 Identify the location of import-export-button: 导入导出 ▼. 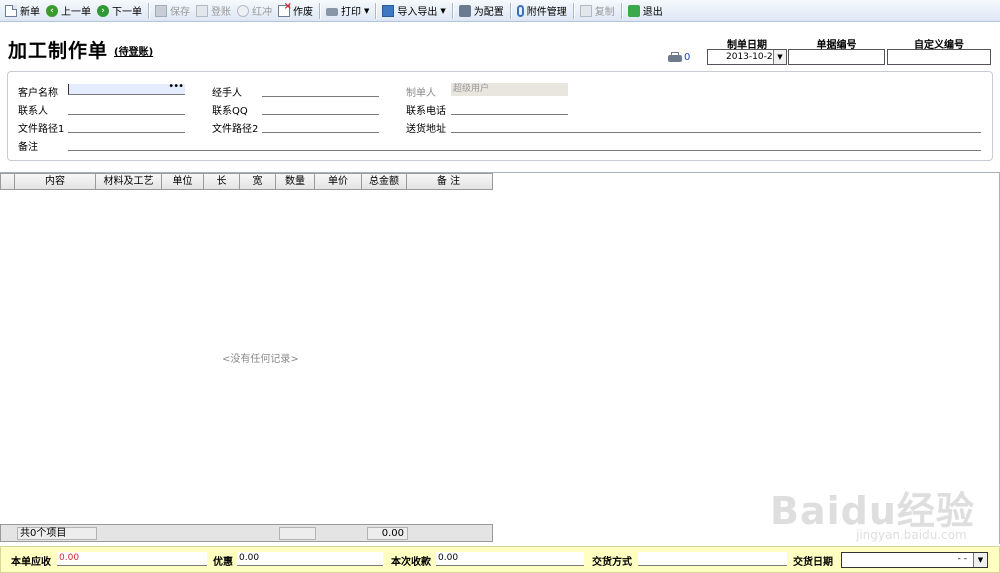
(413, 11).